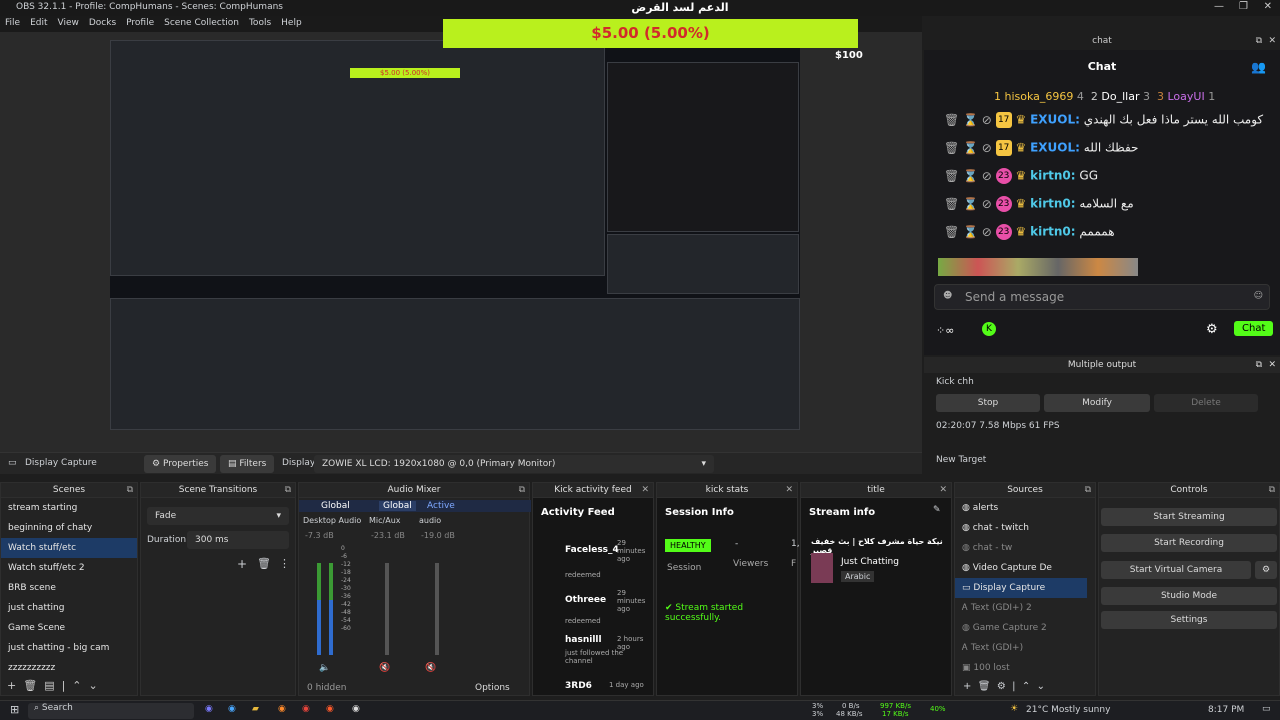  Describe the element at coordinates (1258, 67) in the screenshot. I see `users-icon: 👥` at that location.